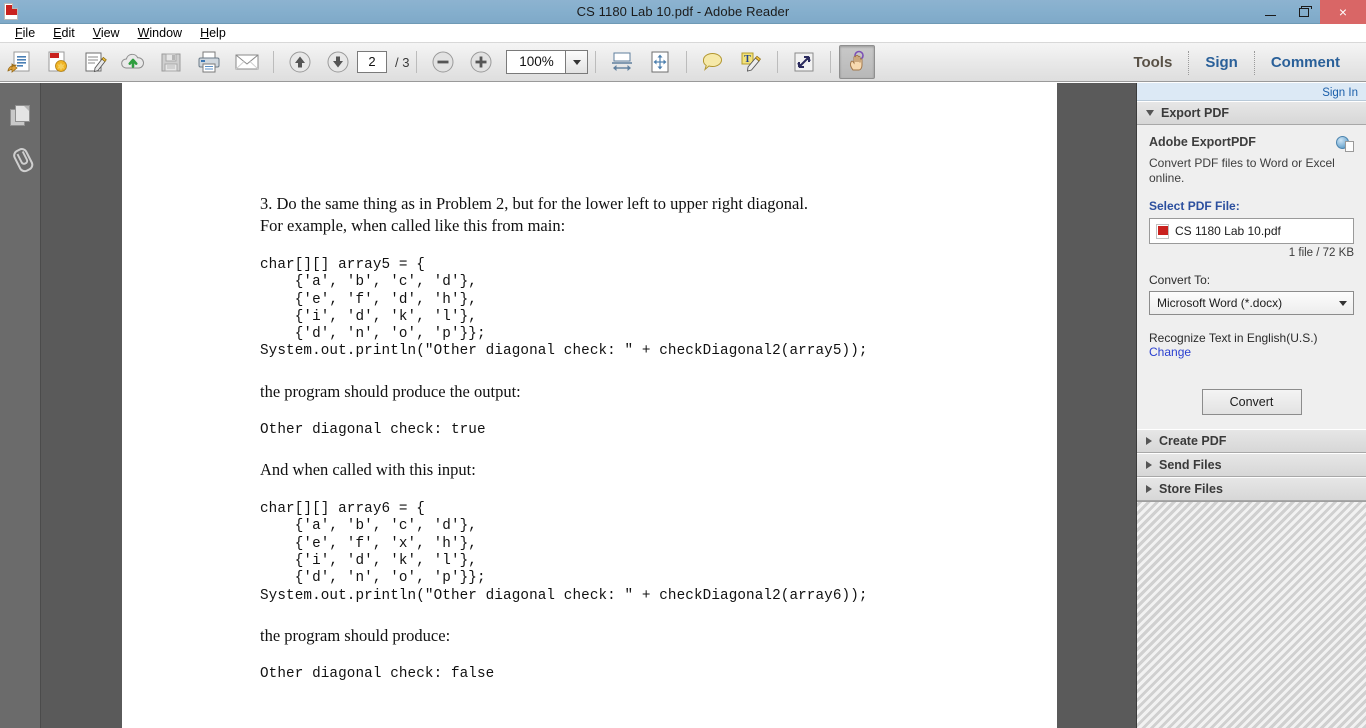 This screenshot has height=728, width=1366. I want to click on page-number-input: 2, so click(372, 62).